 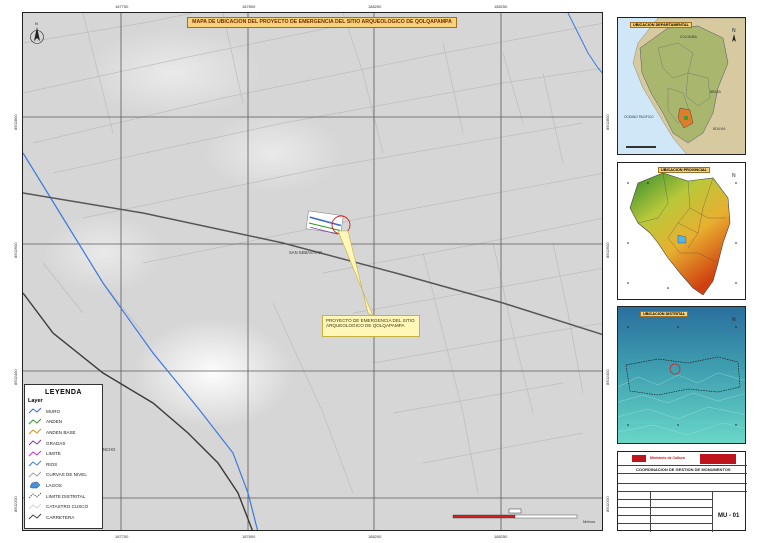 I want to click on legend-item: RIOS, so click(x=63, y=464).